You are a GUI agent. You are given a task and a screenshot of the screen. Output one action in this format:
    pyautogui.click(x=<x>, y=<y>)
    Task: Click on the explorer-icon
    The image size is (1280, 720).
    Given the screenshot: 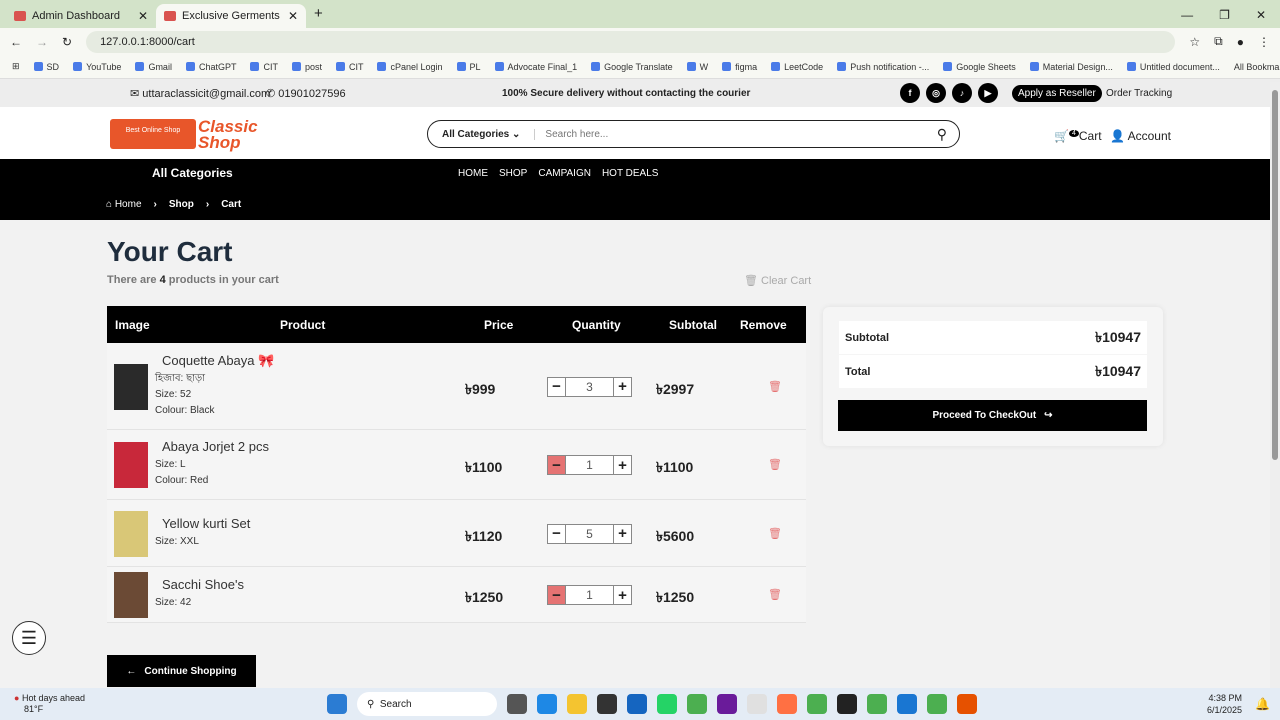 What is the action you would take?
    pyautogui.click(x=577, y=704)
    